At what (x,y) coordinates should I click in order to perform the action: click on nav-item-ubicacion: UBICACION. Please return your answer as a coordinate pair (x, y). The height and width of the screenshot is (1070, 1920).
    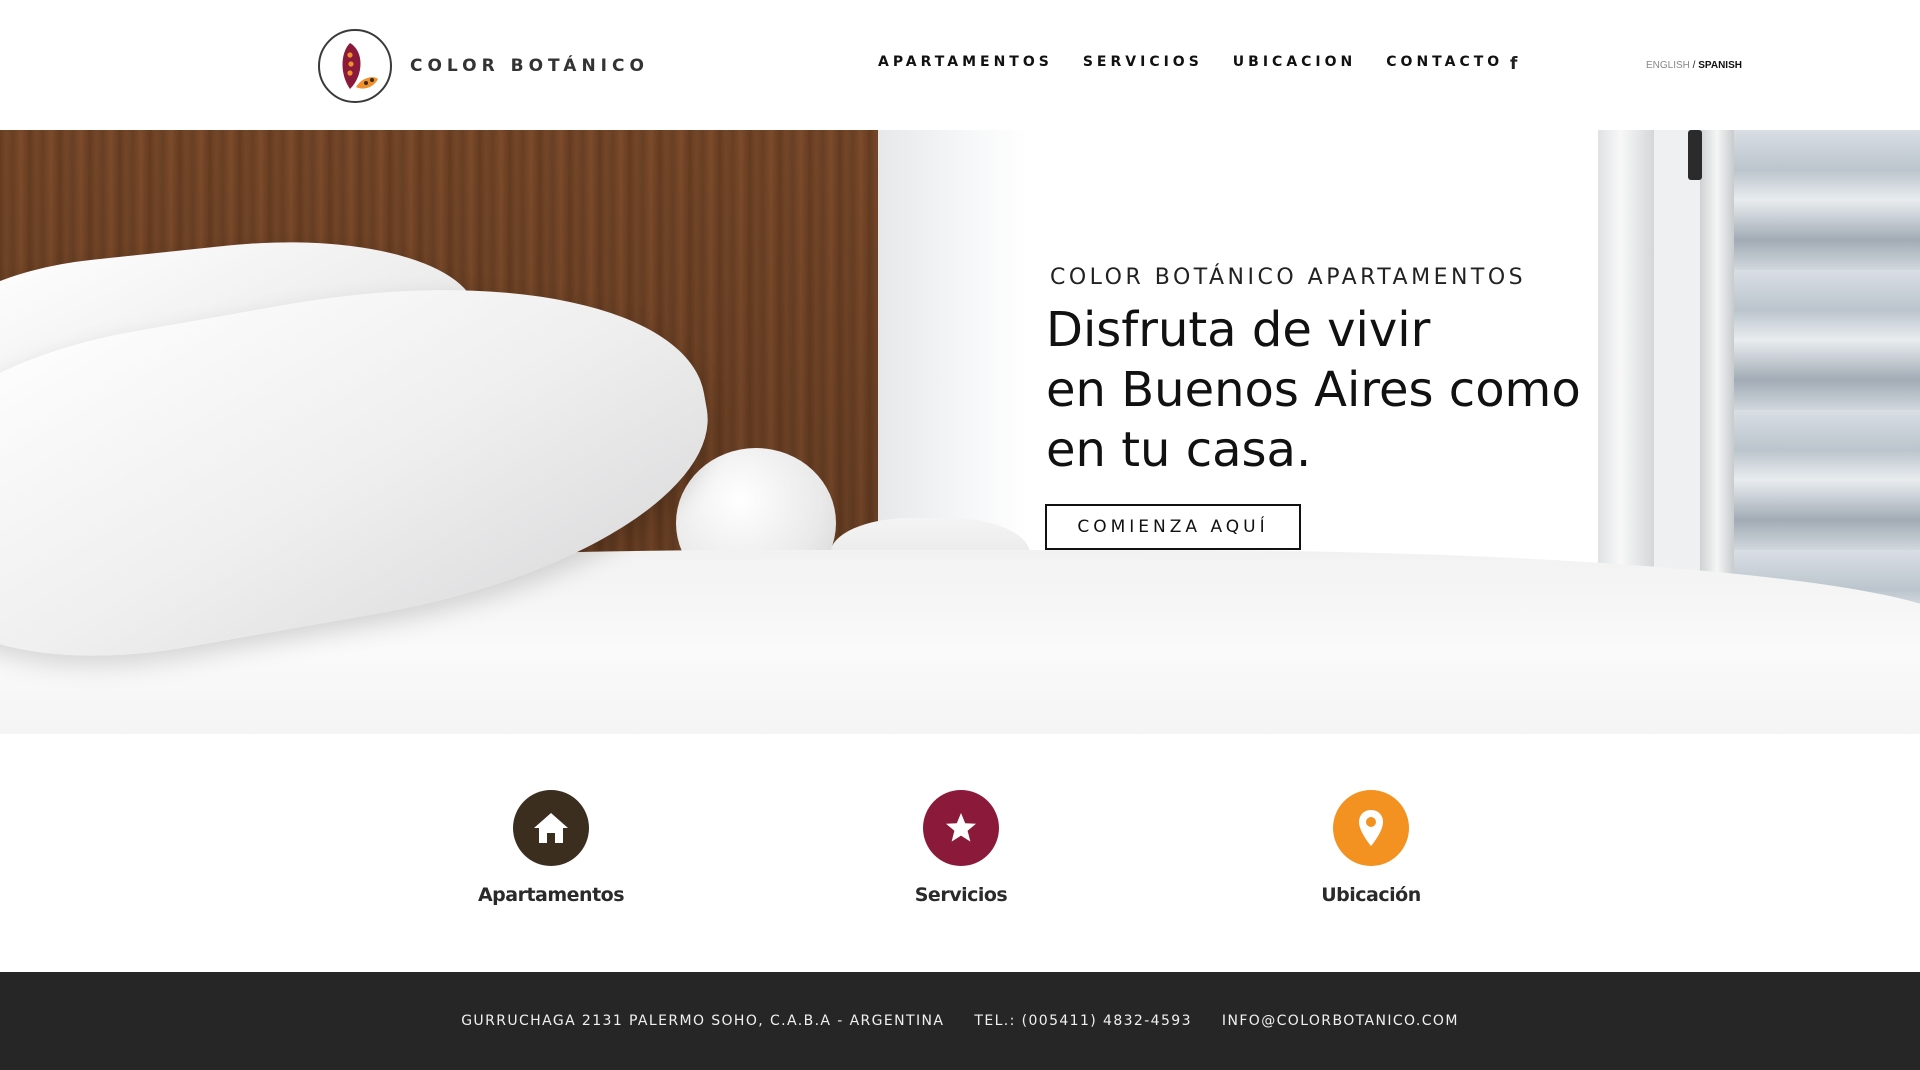
    Looking at the image, I should click on (1294, 62).